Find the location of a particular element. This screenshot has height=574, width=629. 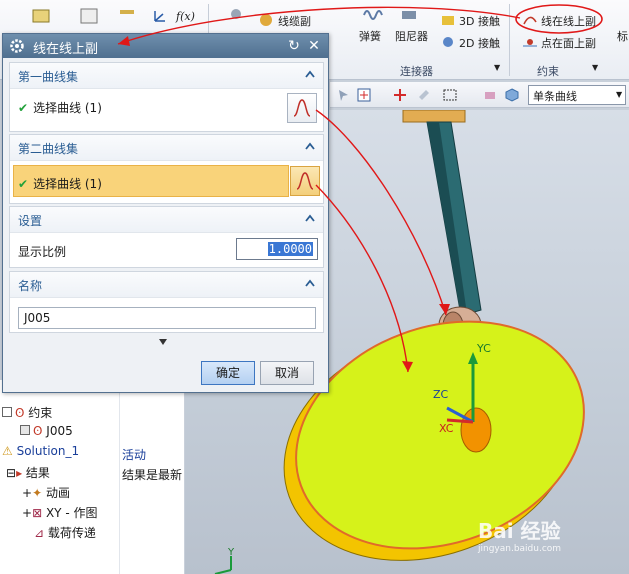

rope-label: 线缆副 is located at coordinates (294, 21).